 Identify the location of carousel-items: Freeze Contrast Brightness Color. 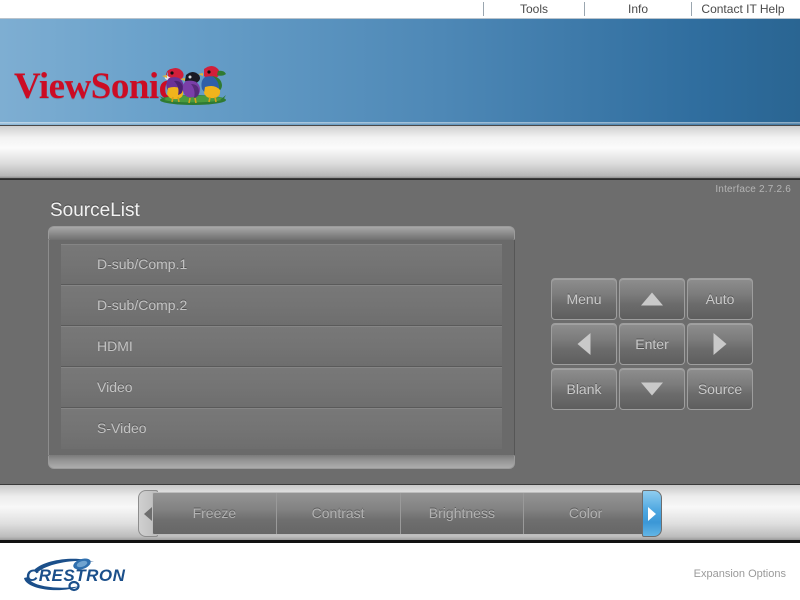
(400, 513).